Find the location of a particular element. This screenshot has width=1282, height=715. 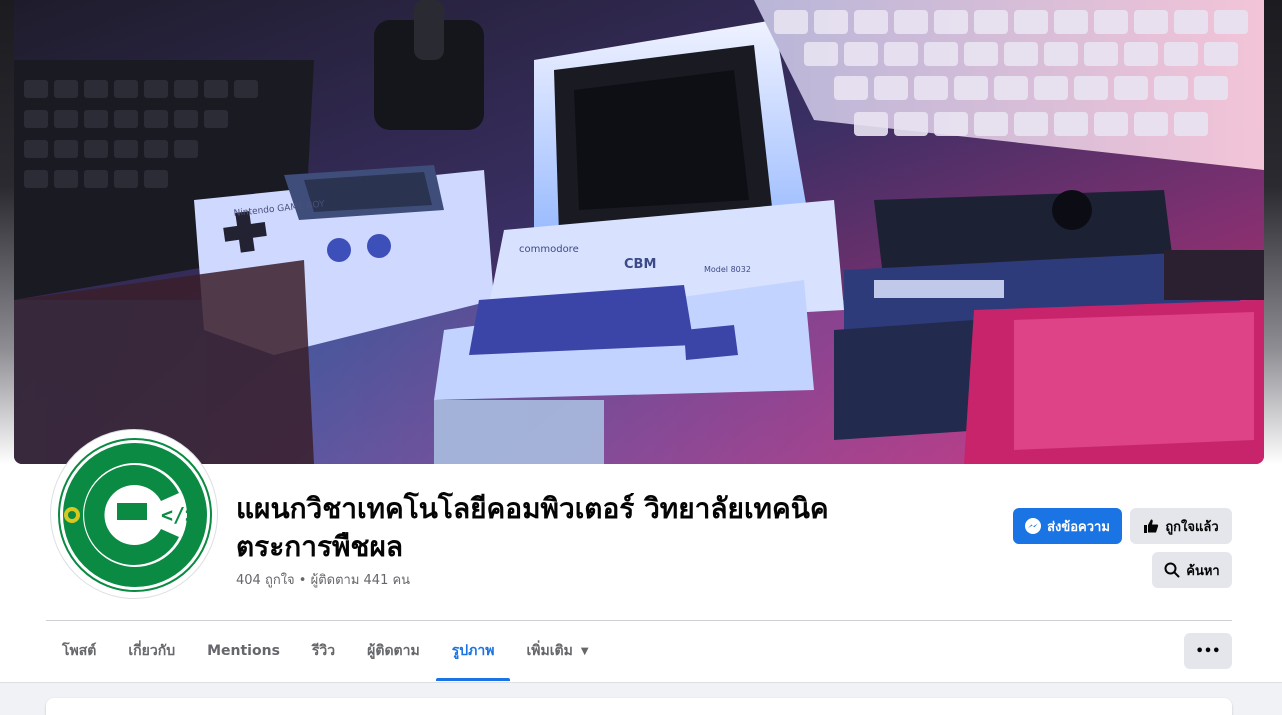

tab-photos-label: รูปภาพ is located at coordinates (473, 651).